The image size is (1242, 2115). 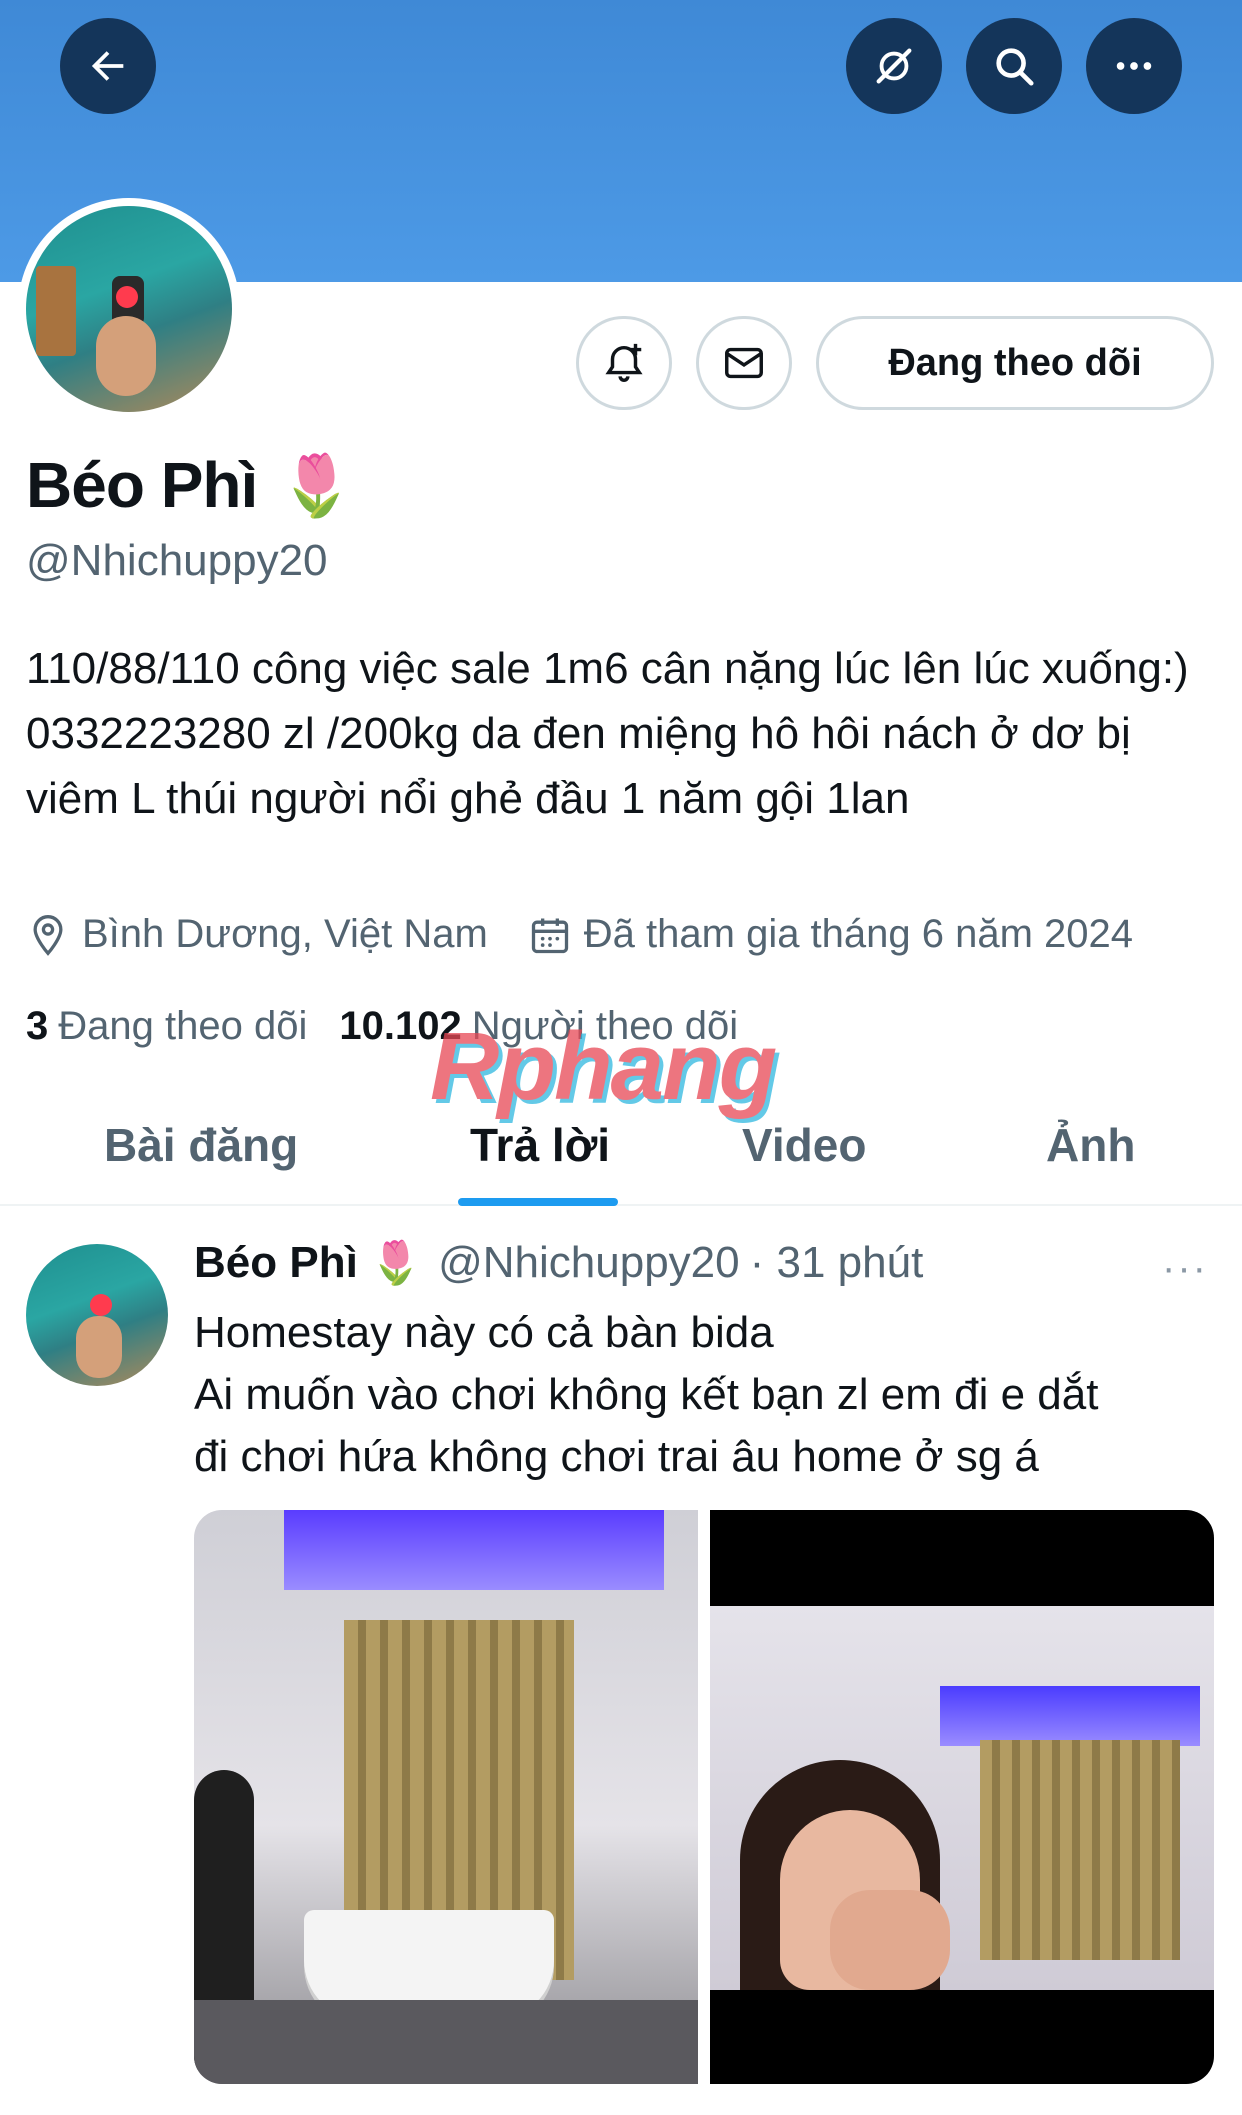 What do you see at coordinates (97, 1315) in the screenshot?
I see `post-avatar` at bounding box center [97, 1315].